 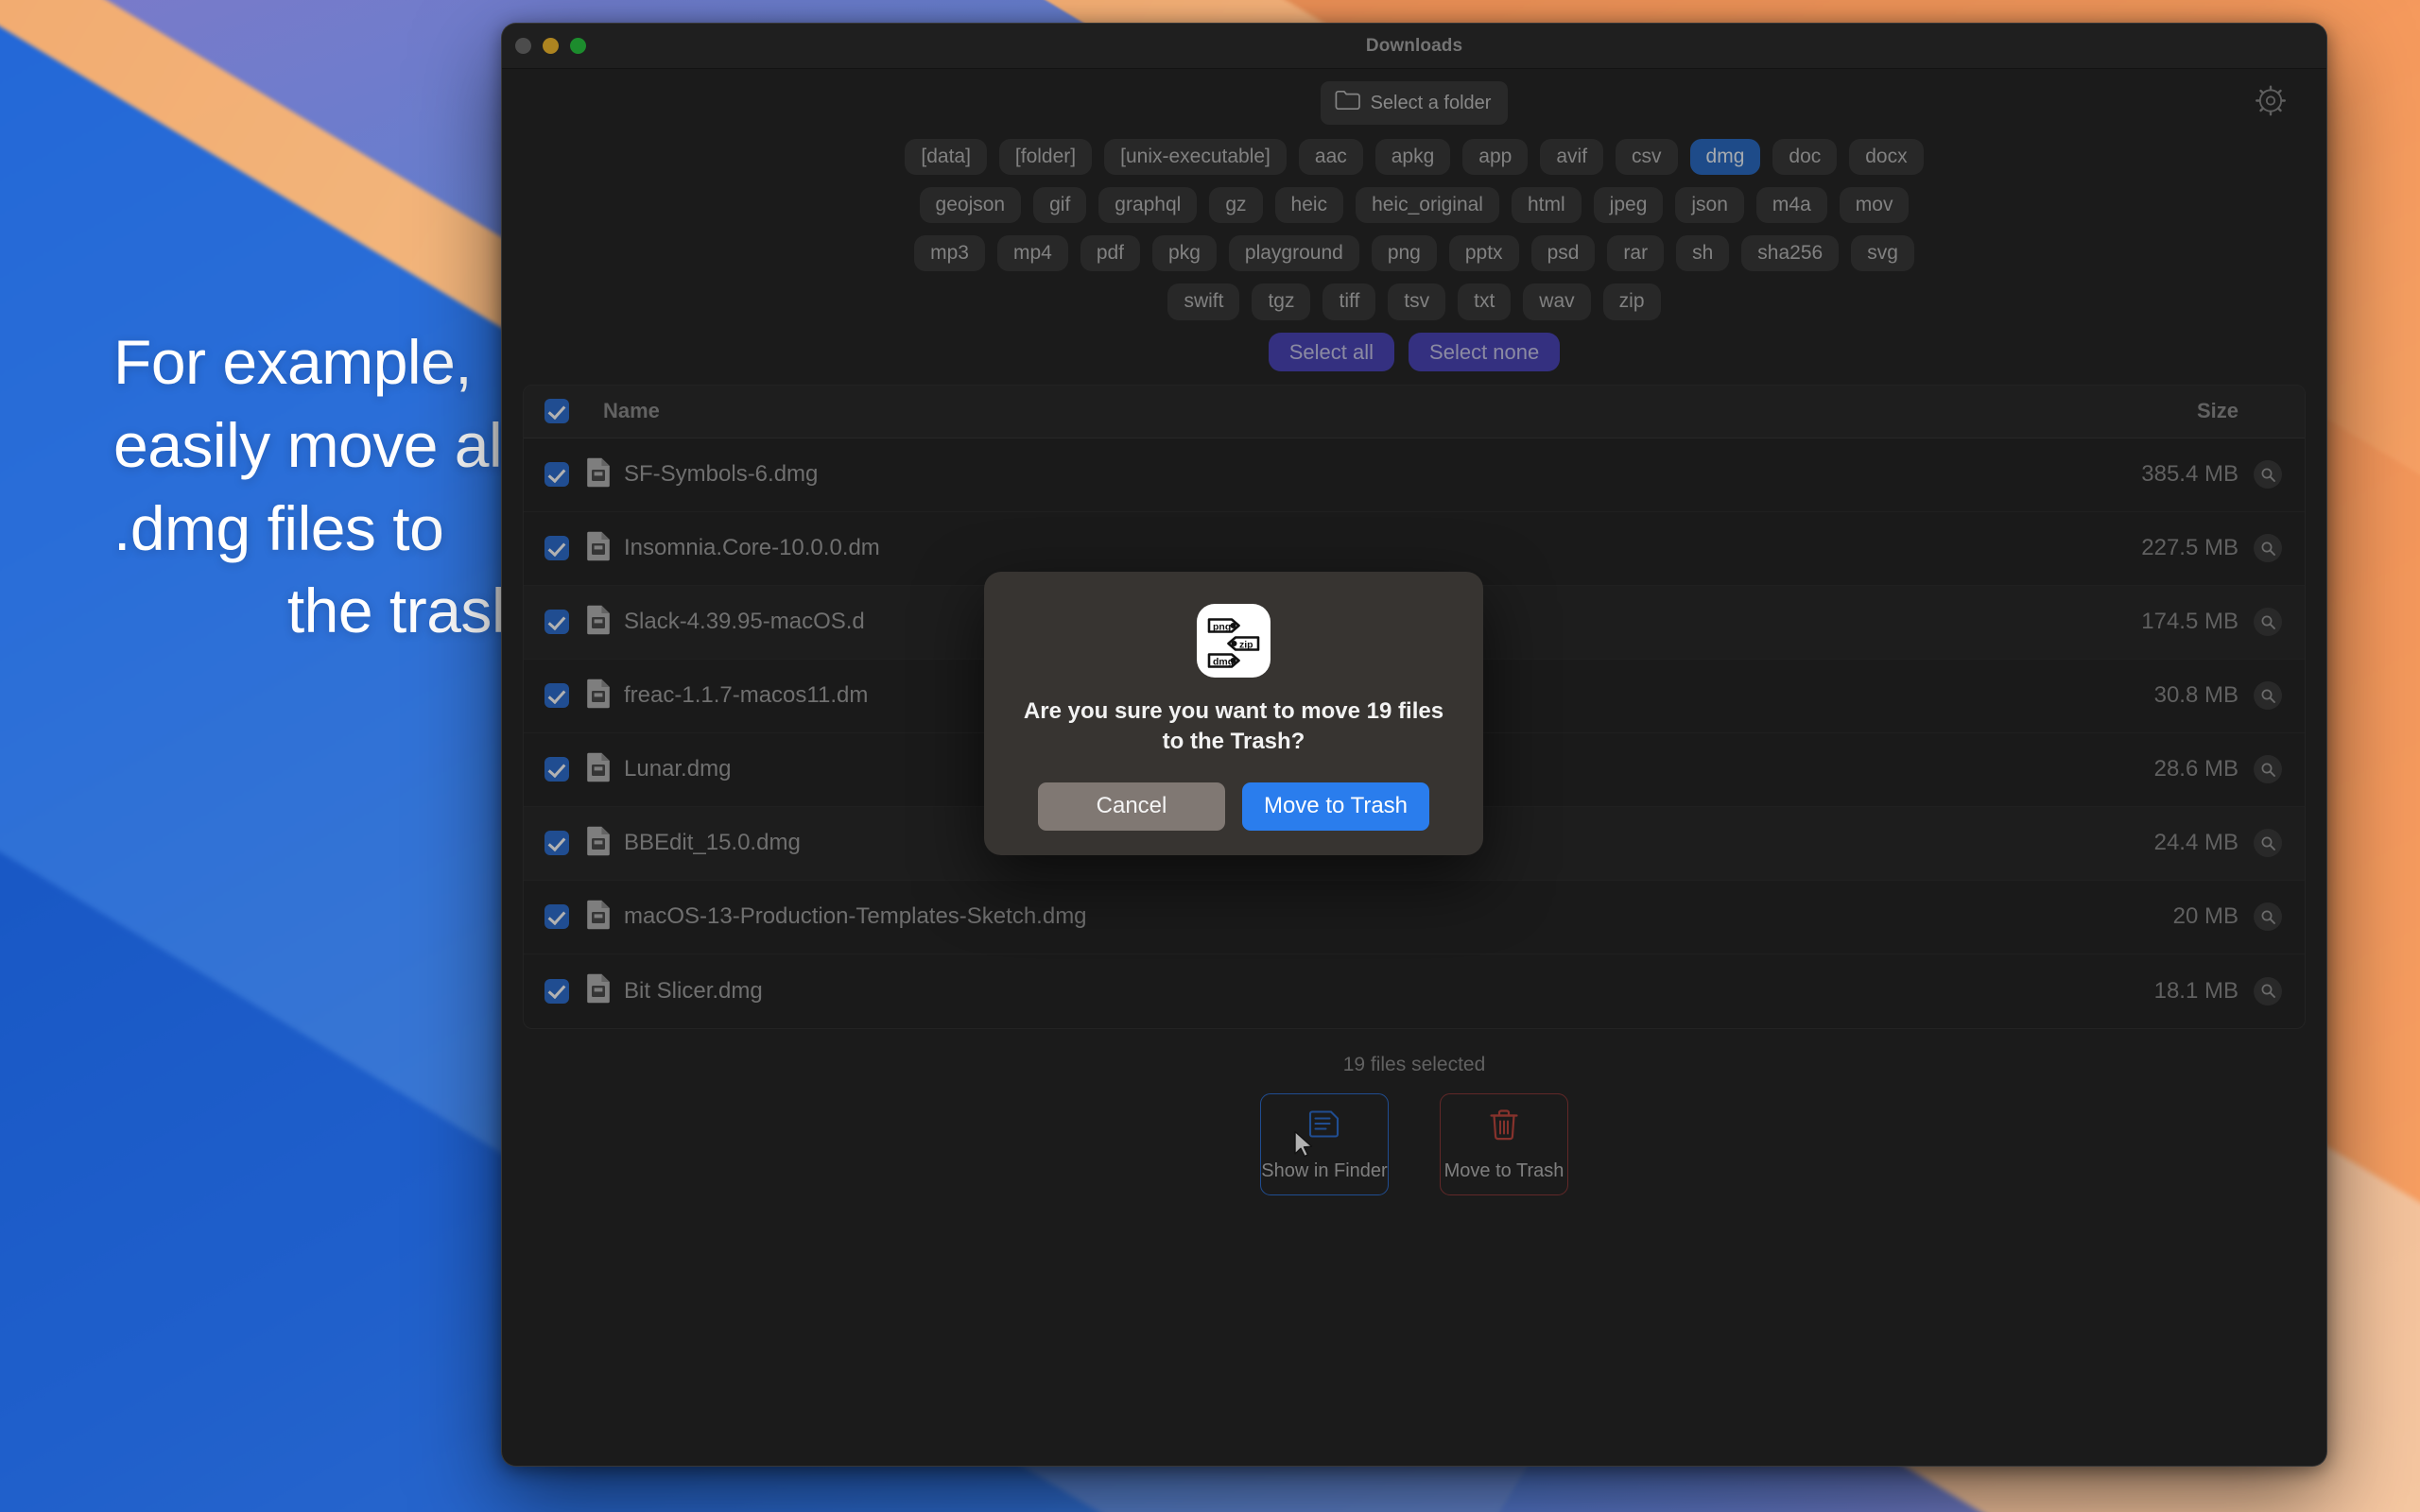 I want to click on dialog-buttons: Cancel Move to Trash, so click(x=1233, y=806).